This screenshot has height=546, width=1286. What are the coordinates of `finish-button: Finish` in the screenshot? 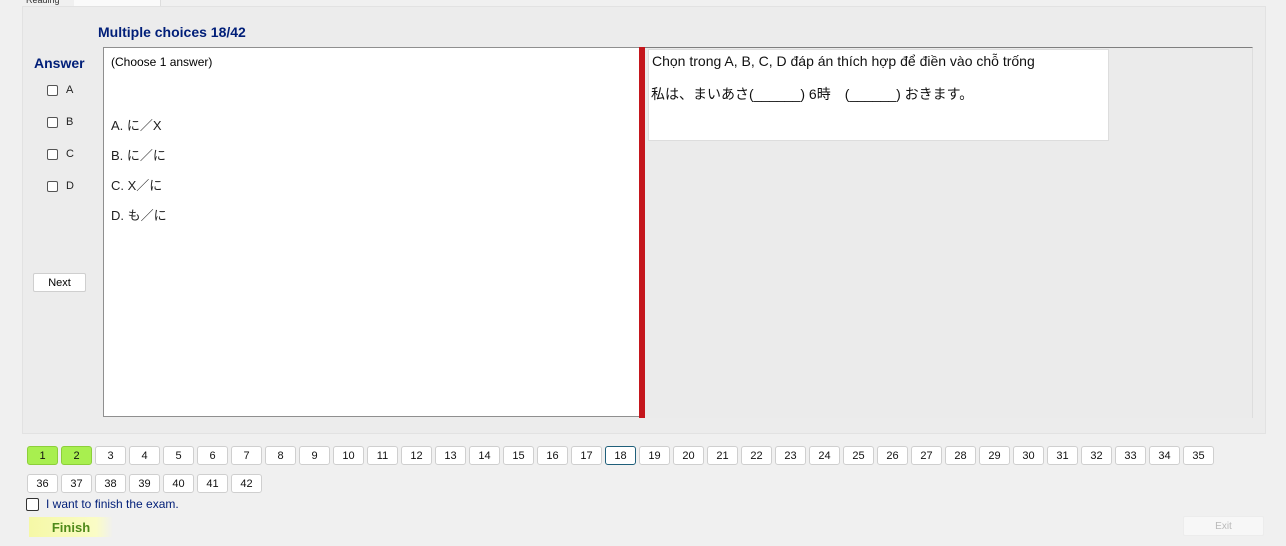 It's located at (71, 527).